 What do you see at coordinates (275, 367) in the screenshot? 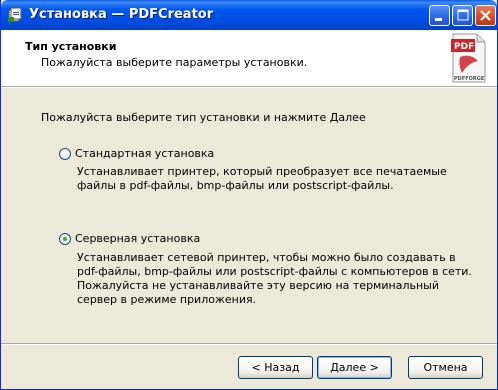
I see `back-button: < Назад` at bounding box center [275, 367].